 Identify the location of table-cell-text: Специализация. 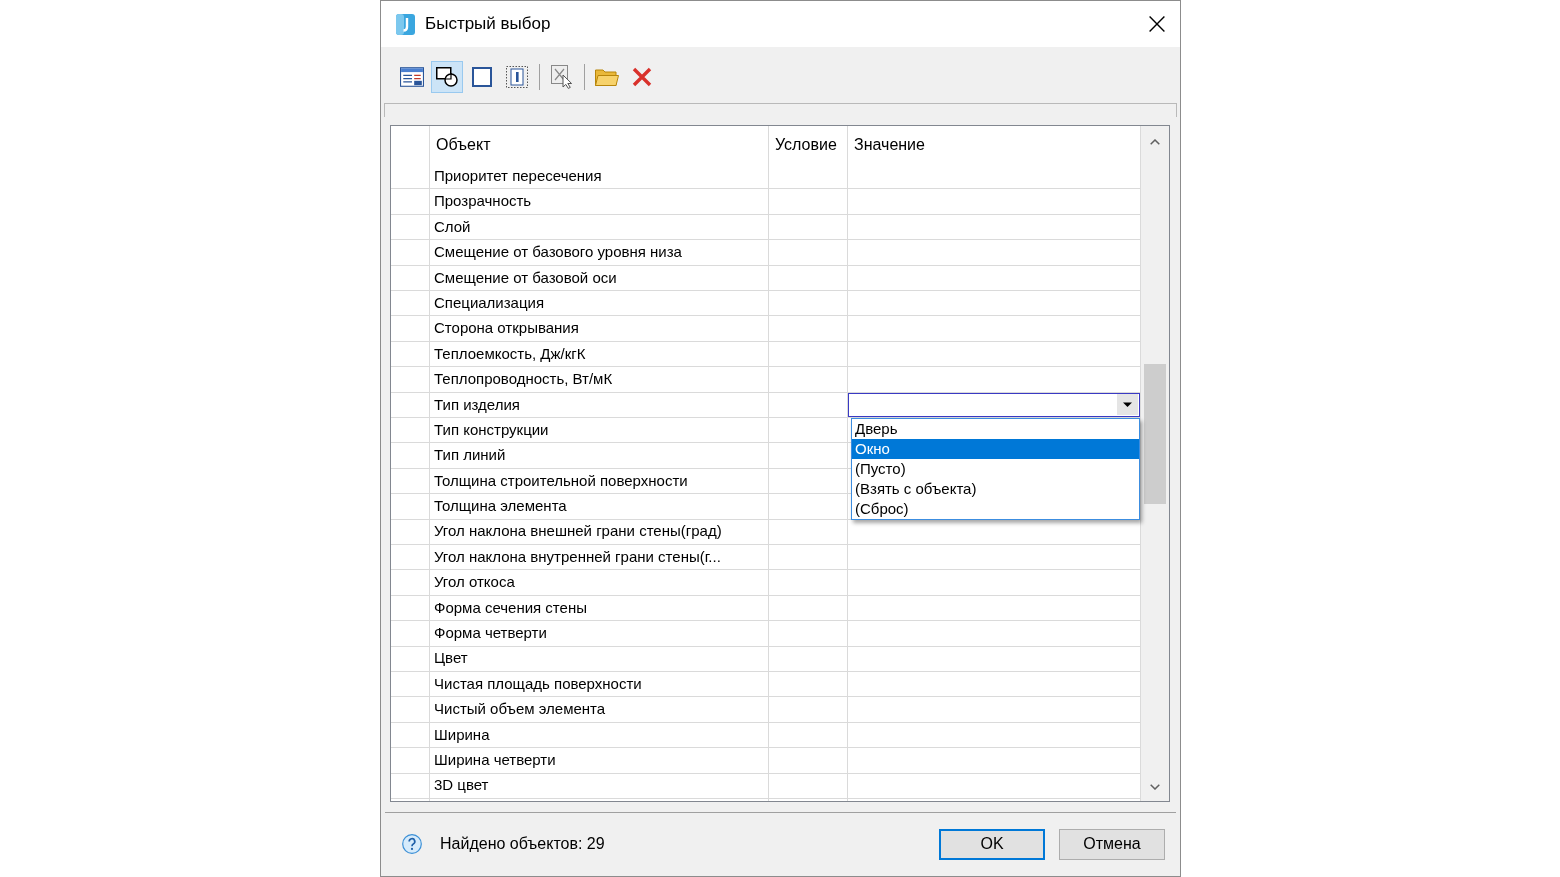
(489, 302).